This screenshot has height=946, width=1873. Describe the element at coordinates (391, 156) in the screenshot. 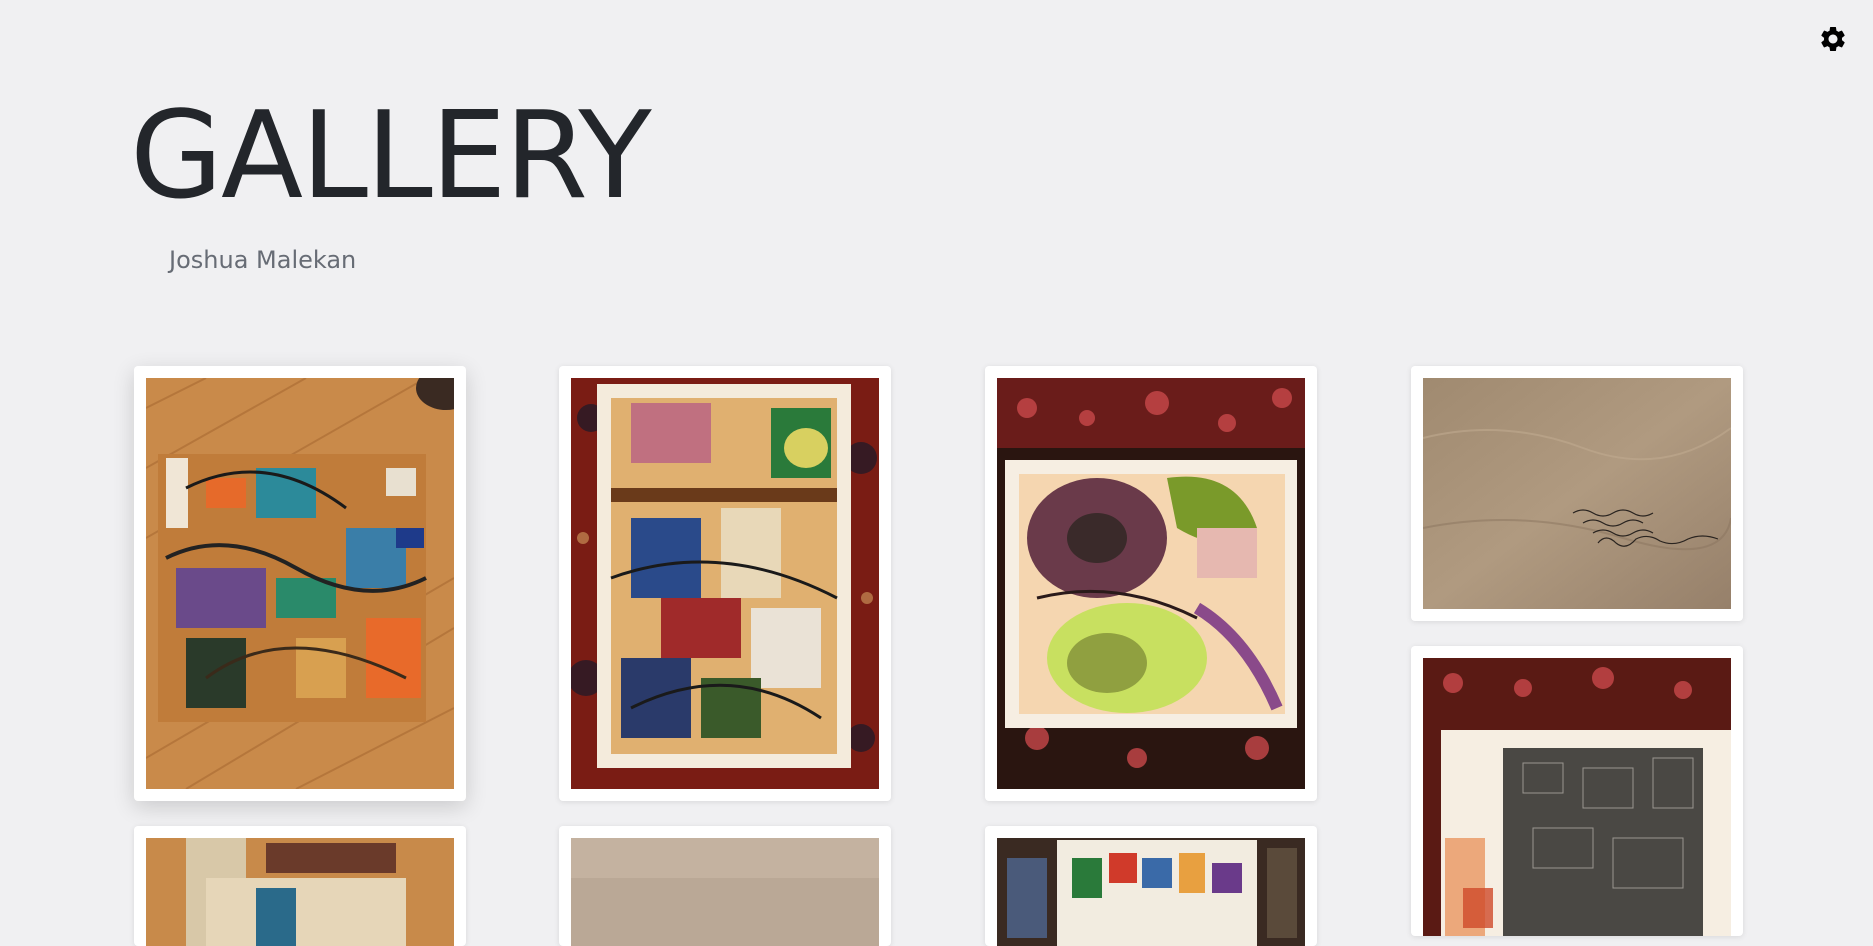

I see `page-title: GALLERY` at that location.